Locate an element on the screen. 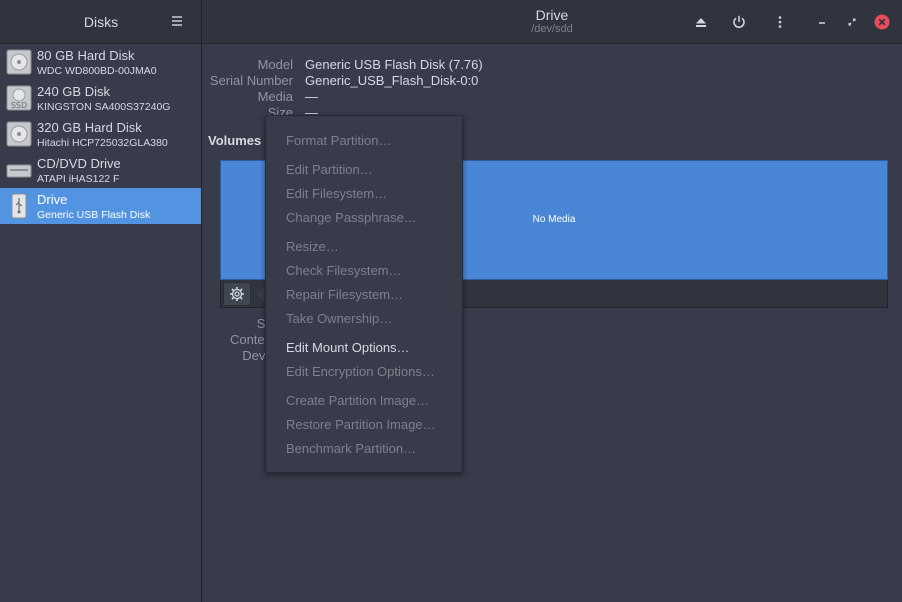 Image resolution: width=902 pixels, height=602 pixels. minimize-icon is located at coordinates (822, 22).